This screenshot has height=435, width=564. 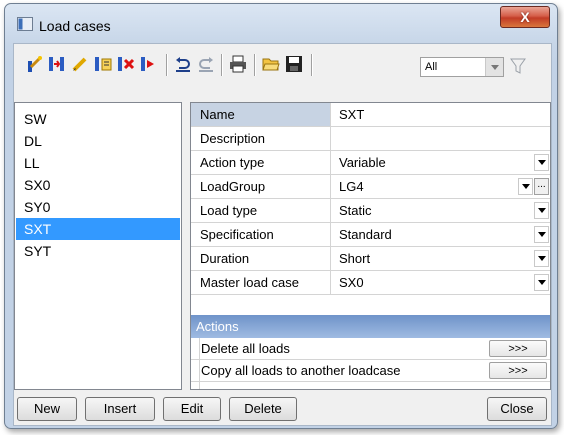 I want to click on property-row-name: Name SXT, so click(x=370, y=115).